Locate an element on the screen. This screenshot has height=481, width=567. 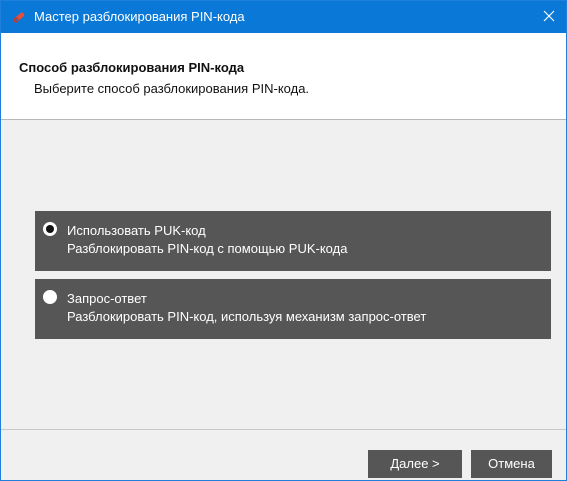
wizard-footer: Далее > Отмена is located at coordinates (283, 455).